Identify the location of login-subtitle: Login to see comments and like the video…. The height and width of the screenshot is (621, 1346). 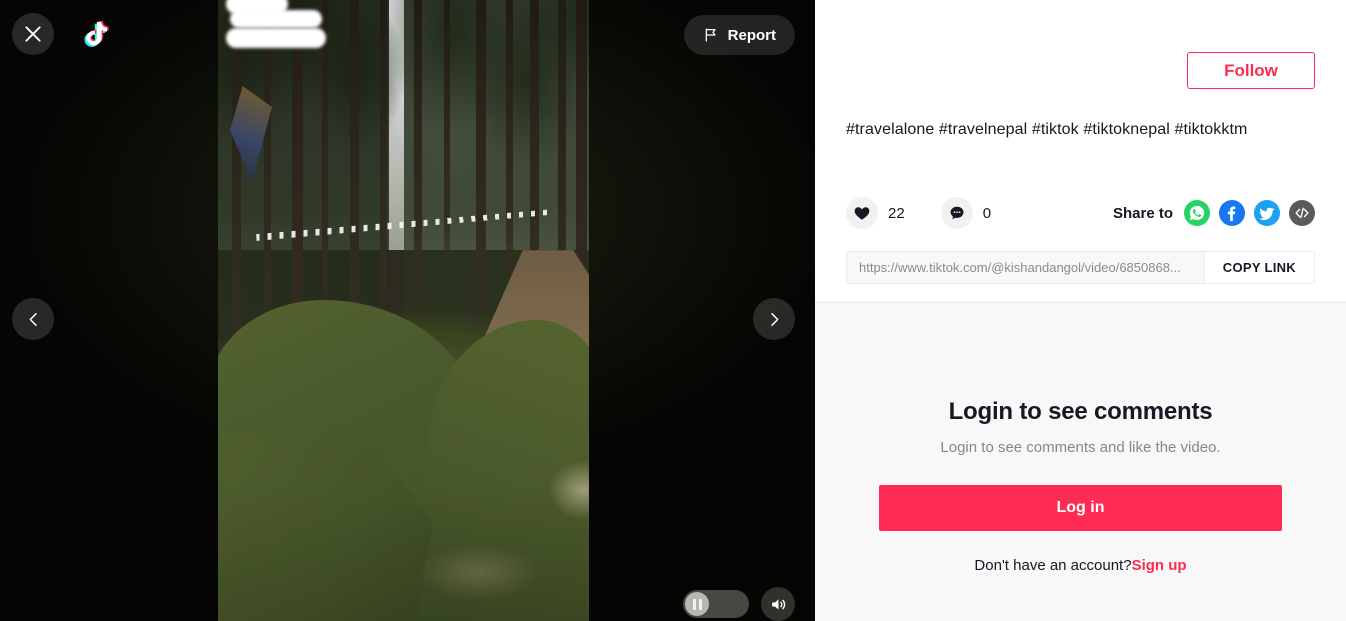
(1080, 447).